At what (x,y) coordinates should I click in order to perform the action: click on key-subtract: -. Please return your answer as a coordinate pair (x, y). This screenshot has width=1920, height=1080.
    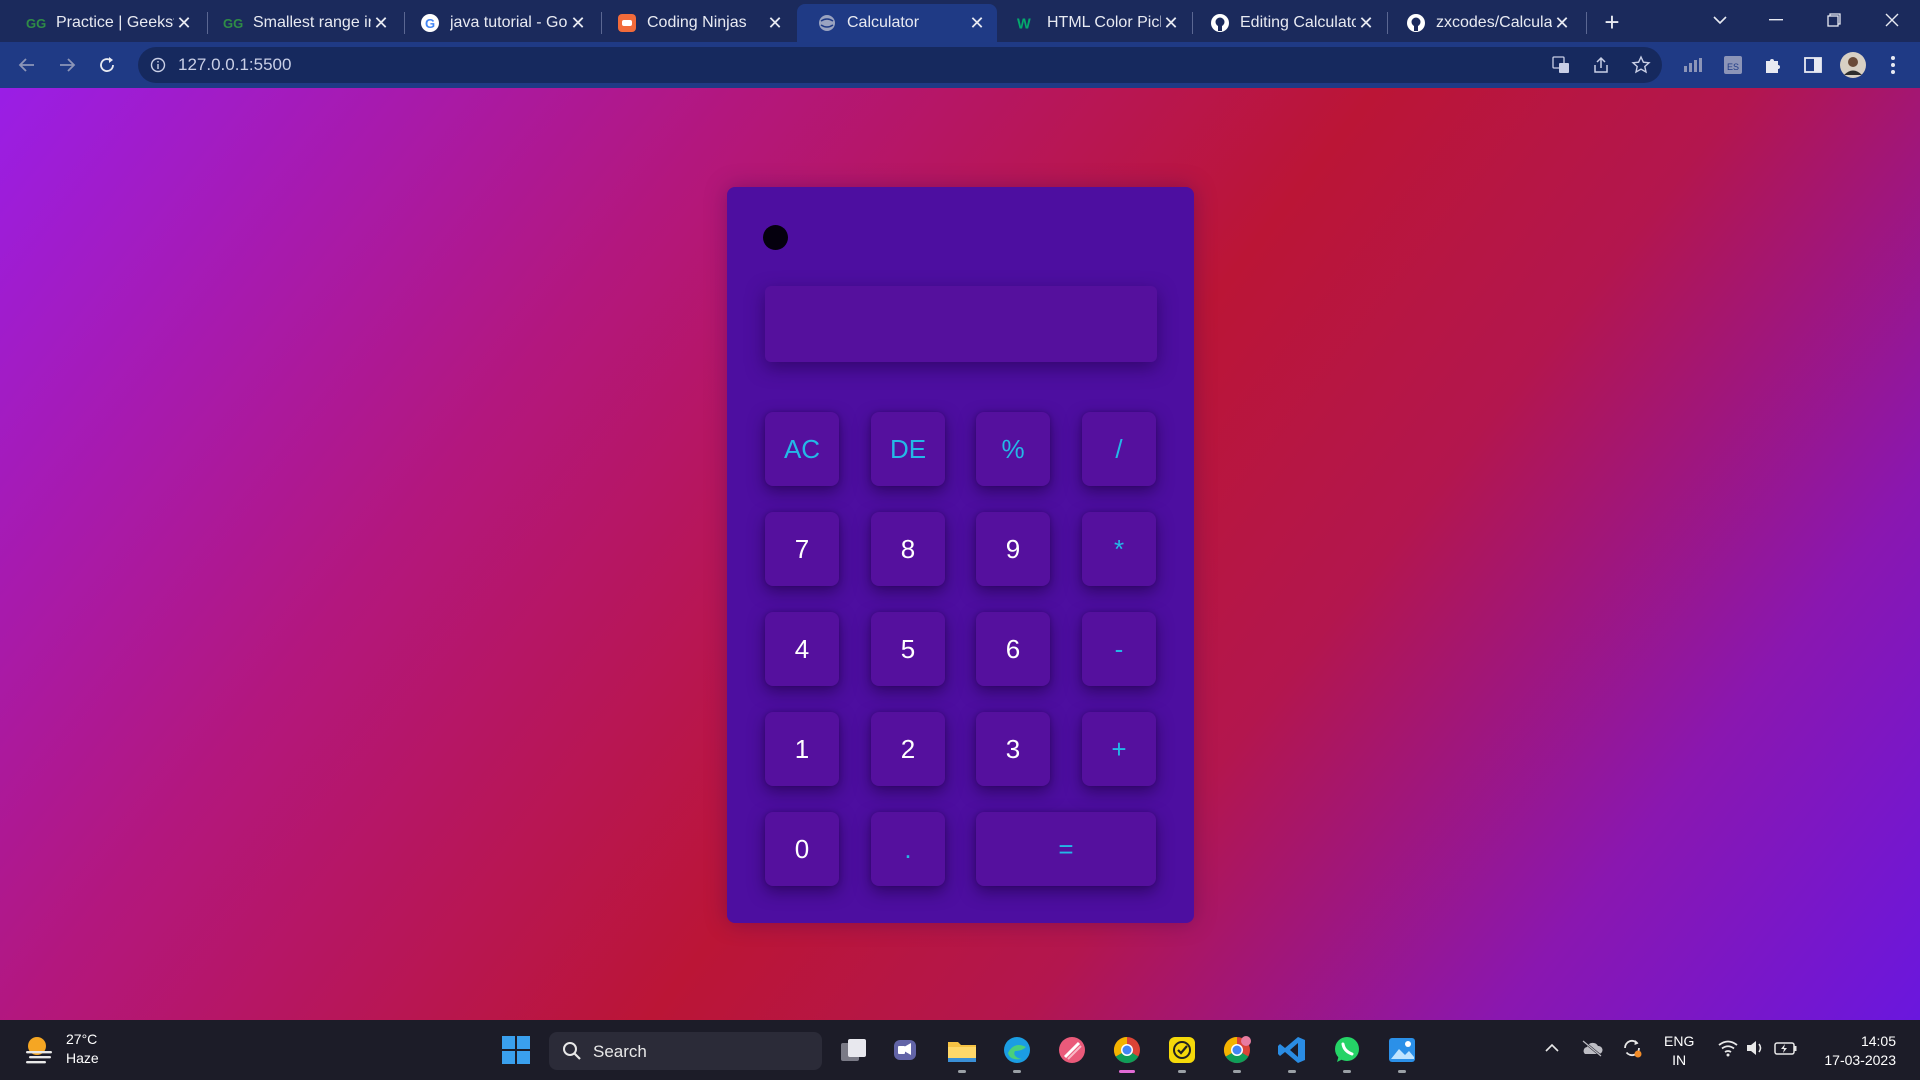
    Looking at the image, I should click on (1119, 649).